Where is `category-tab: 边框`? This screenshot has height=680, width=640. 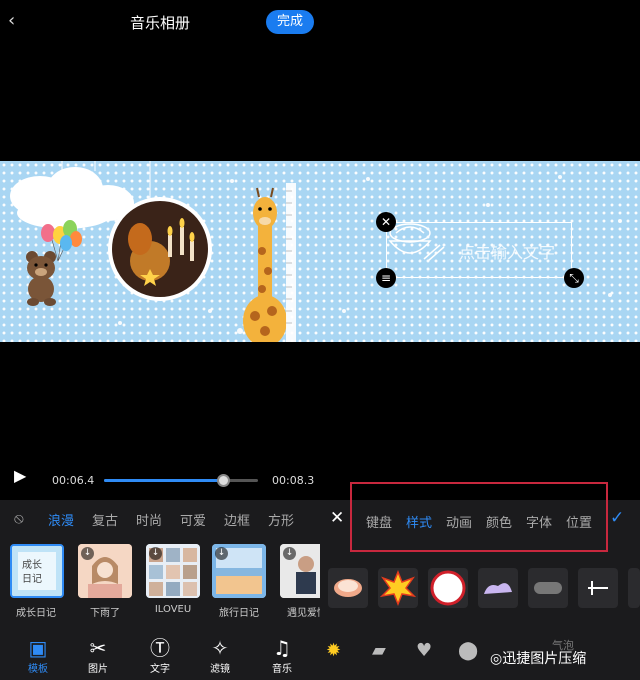 category-tab: 边框 is located at coordinates (237, 519).